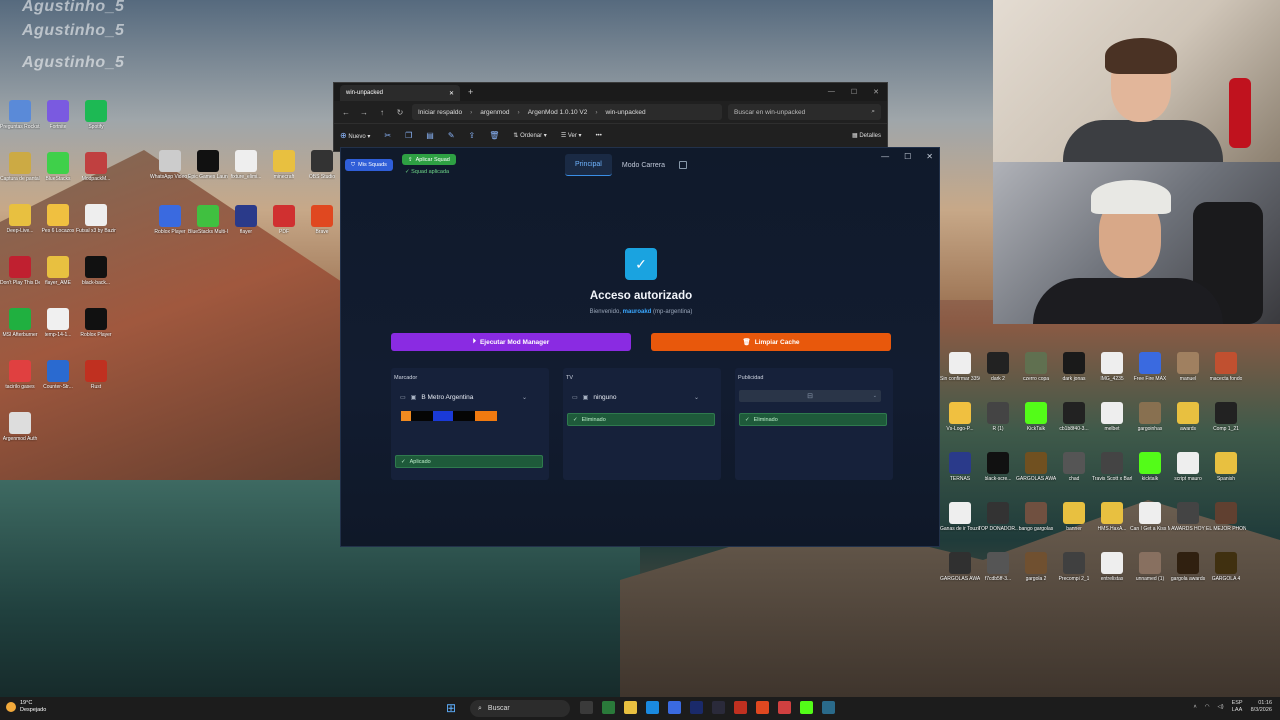 The height and width of the screenshot is (720, 1280). What do you see at coordinates (1188, 367) in the screenshot?
I see `desktop-icon: manuel` at bounding box center [1188, 367].